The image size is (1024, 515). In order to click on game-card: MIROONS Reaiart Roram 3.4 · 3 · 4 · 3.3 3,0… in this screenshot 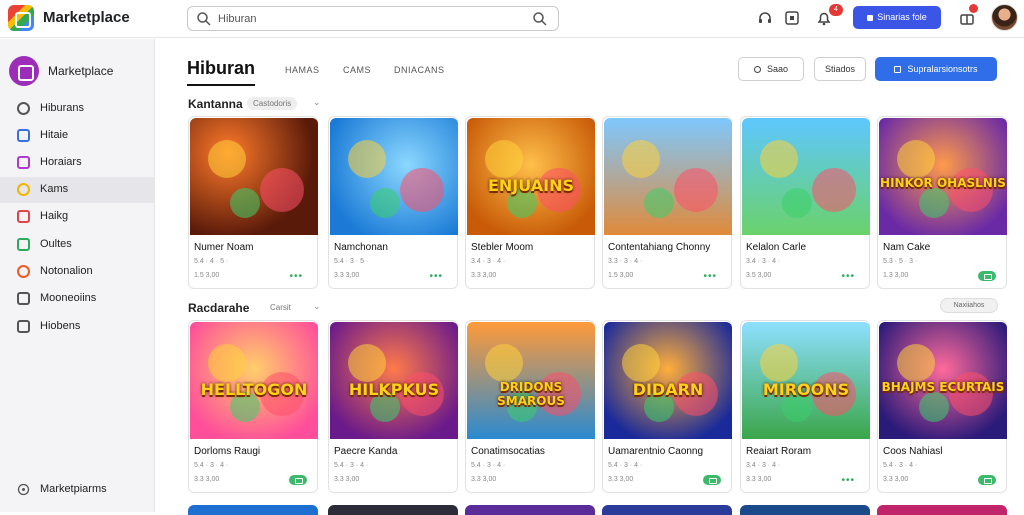, I will do `click(805, 406)`.